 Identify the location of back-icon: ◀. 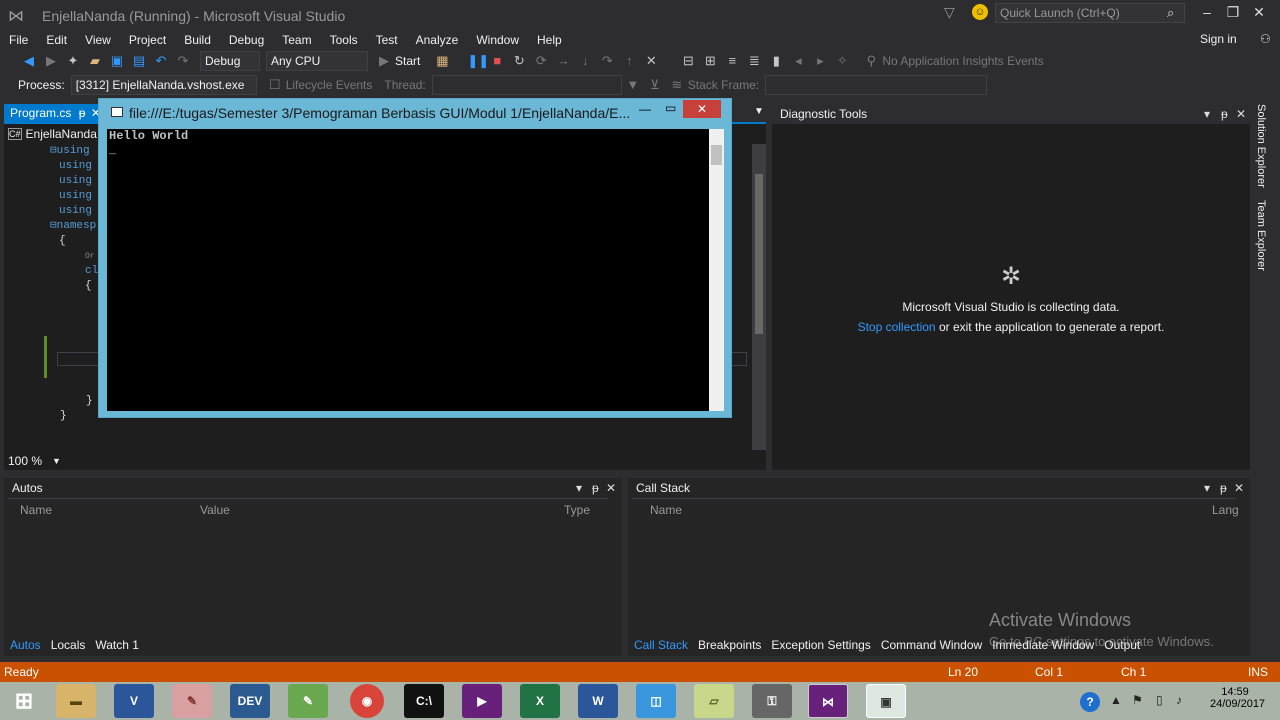
(29, 61).